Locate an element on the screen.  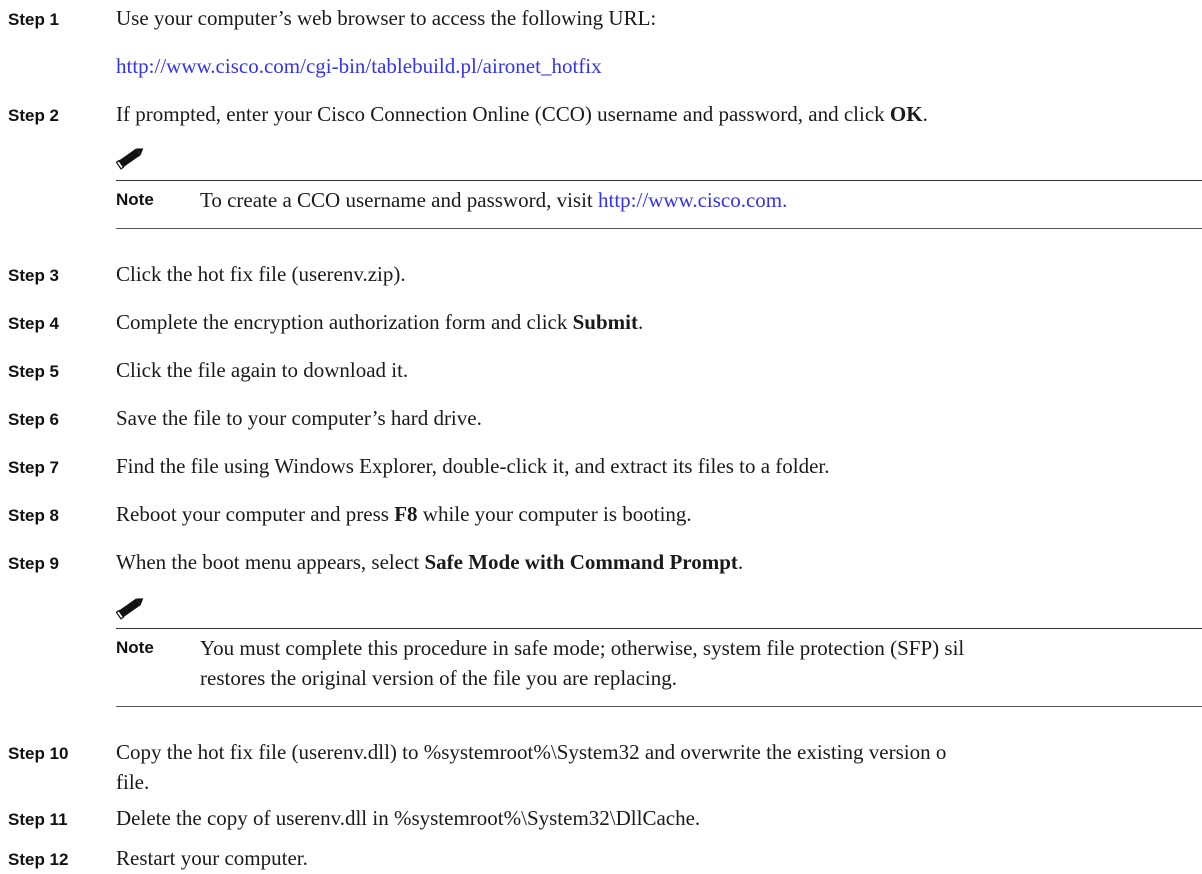
cisco-com-link: http://www.cisco.com. is located at coordinates (692, 200).